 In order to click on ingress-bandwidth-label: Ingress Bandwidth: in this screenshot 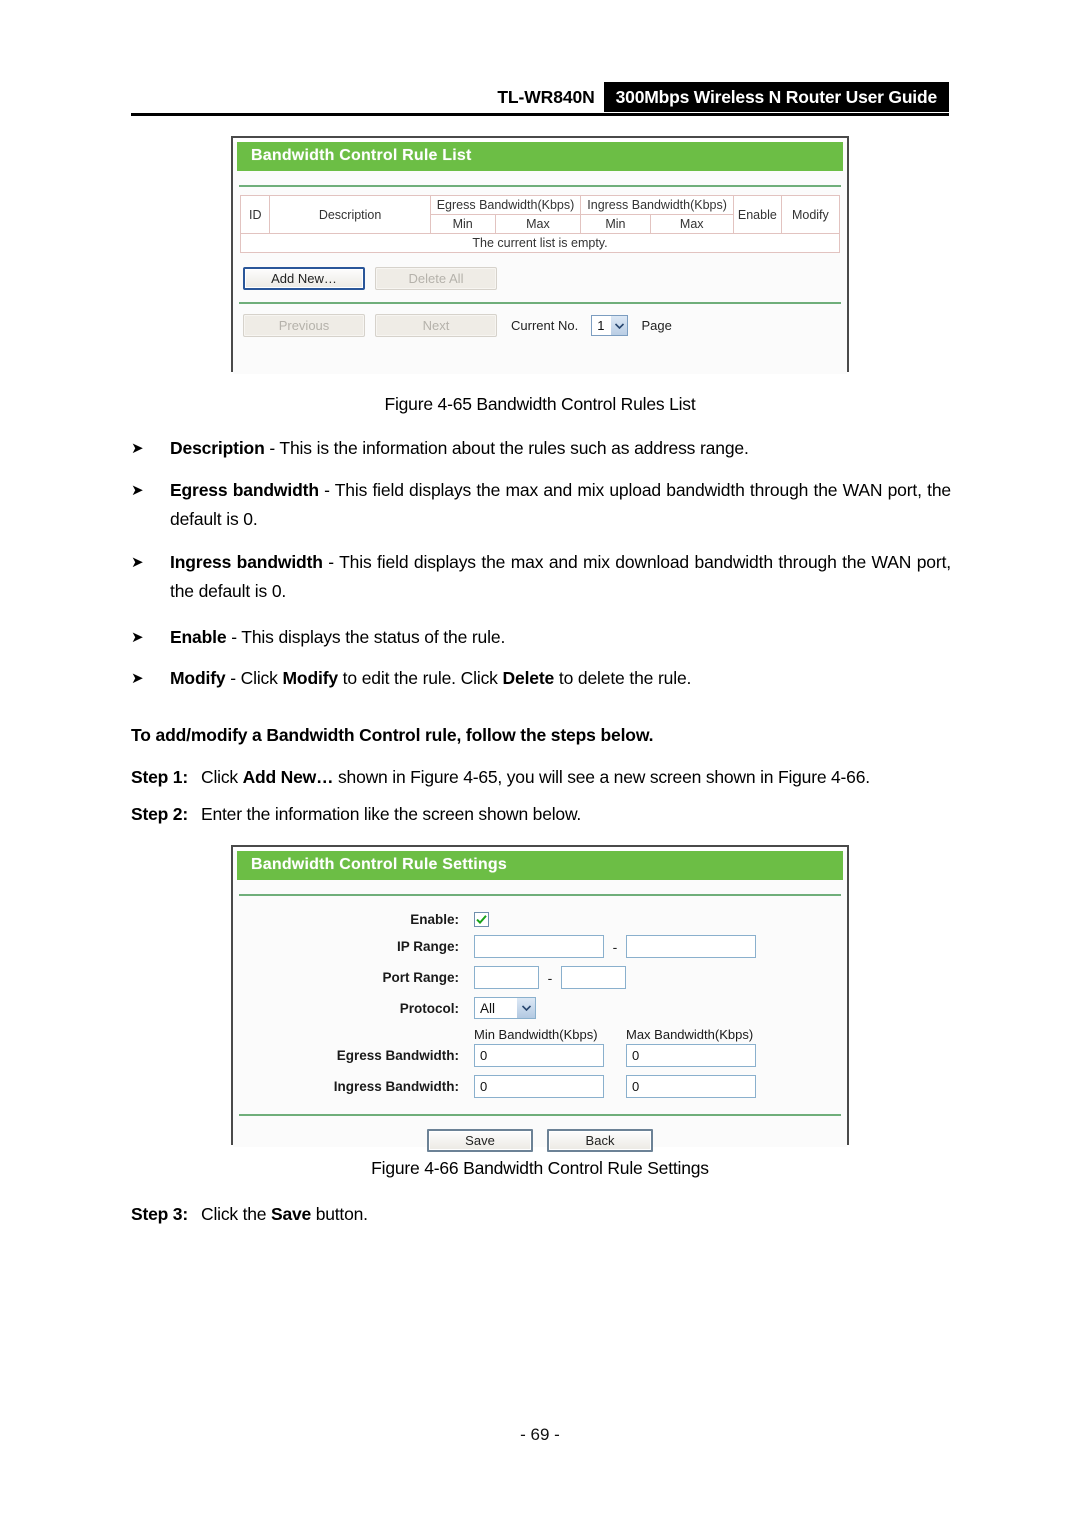, I will do `click(396, 1086)`.